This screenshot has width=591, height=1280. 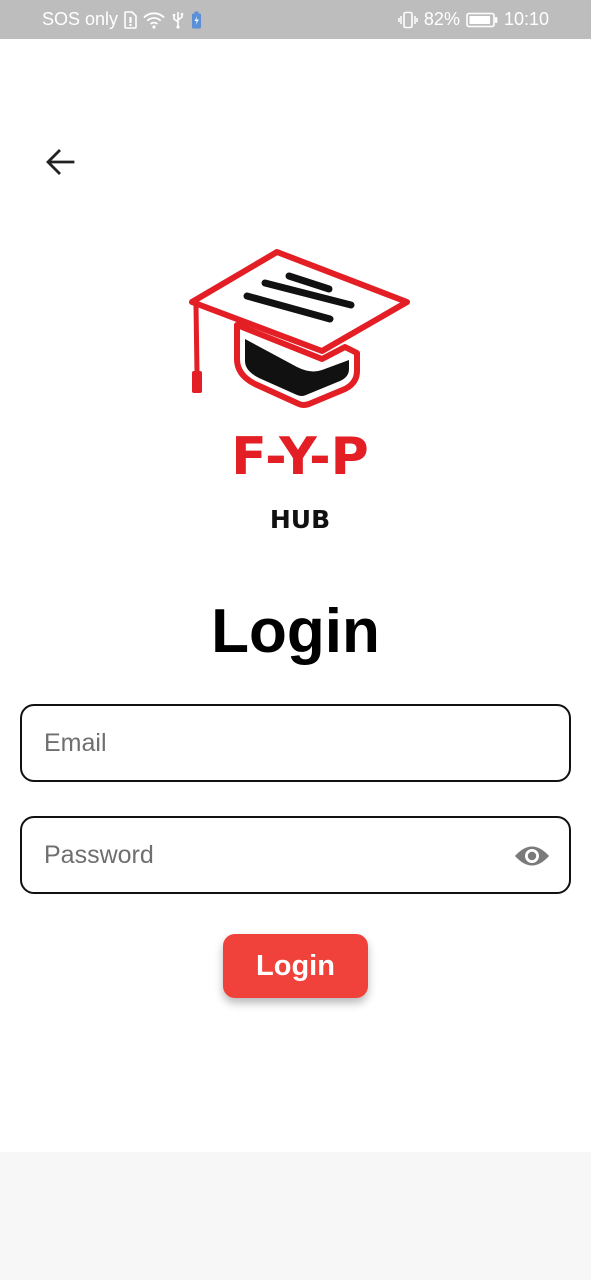 I want to click on eye-icon, so click(x=532, y=856).